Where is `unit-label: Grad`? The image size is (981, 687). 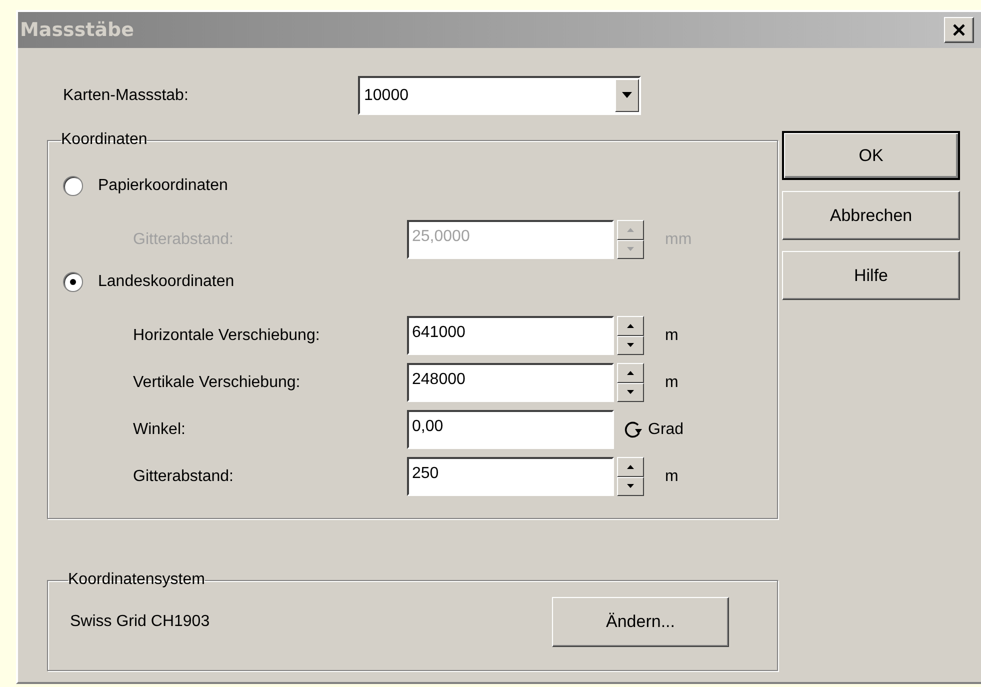
unit-label: Grad is located at coordinates (666, 429).